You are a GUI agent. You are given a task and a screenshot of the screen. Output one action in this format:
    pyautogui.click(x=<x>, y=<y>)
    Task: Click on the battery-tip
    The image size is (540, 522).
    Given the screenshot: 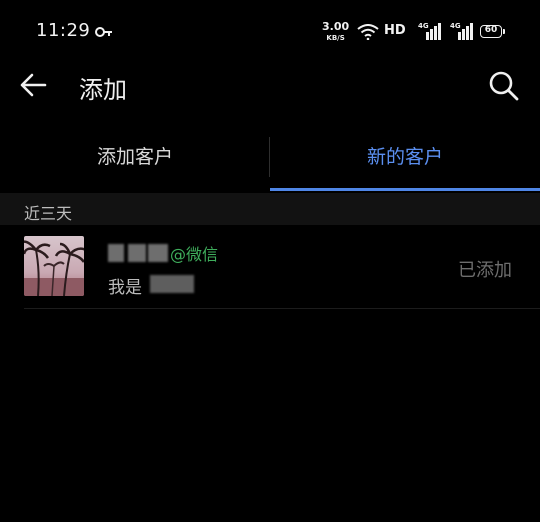 What is the action you would take?
    pyautogui.click(x=504, y=31)
    